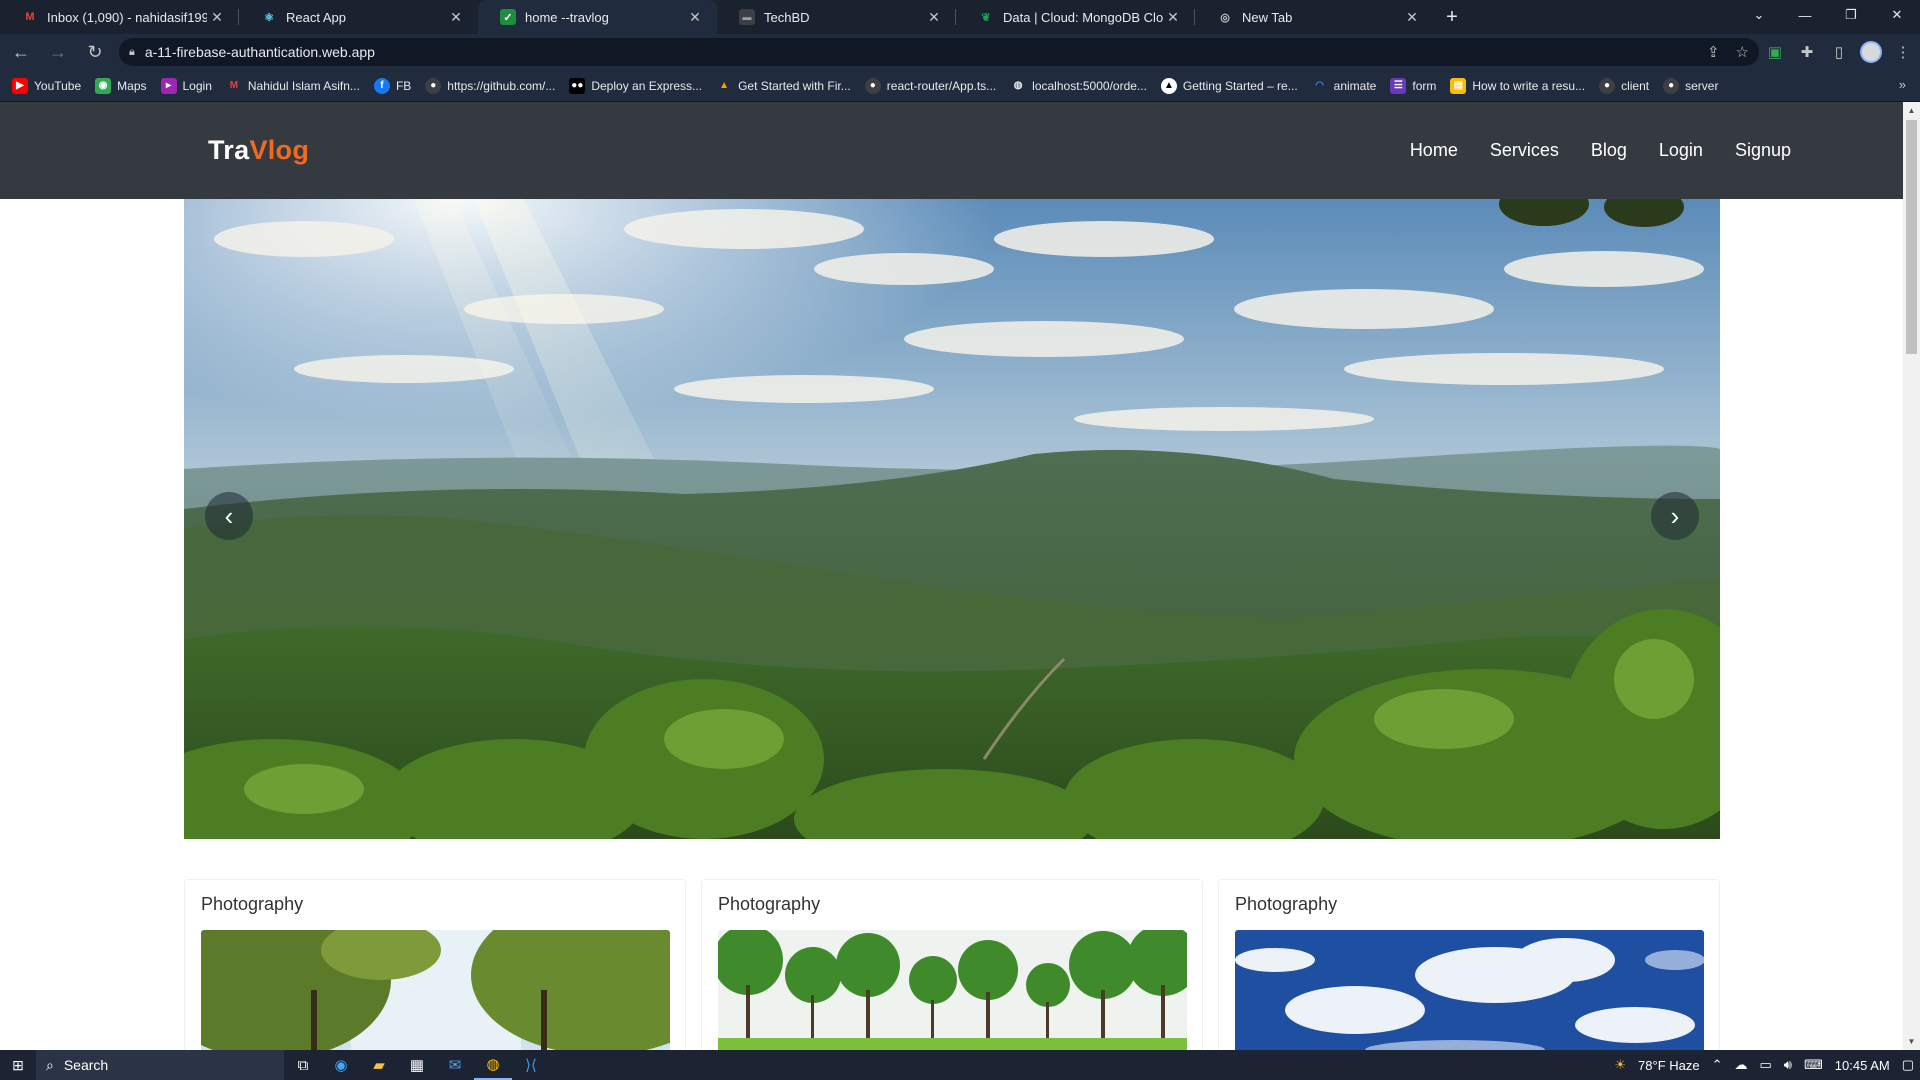  Describe the element at coordinates (769, 904) in the screenshot. I see `card-category: Photography` at that location.